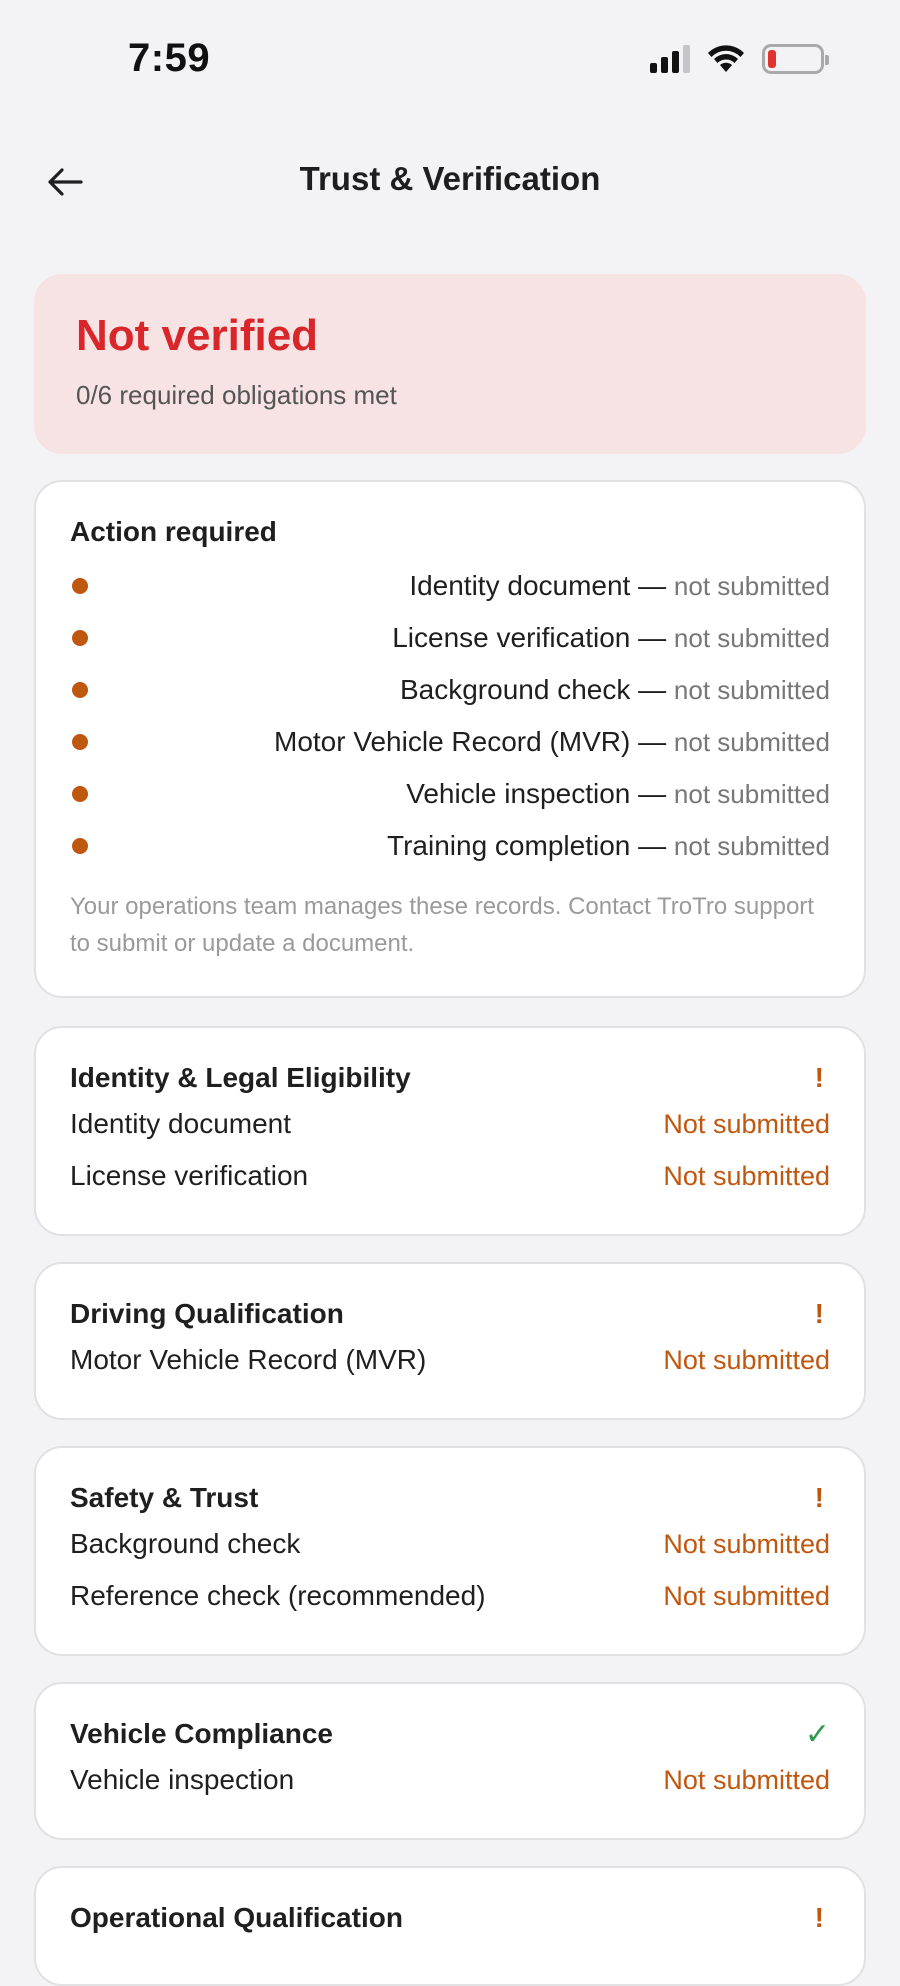 The image size is (900, 1986). Describe the element at coordinates (511, 637) in the screenshot. I see `action-item-label: License verification` at that location.